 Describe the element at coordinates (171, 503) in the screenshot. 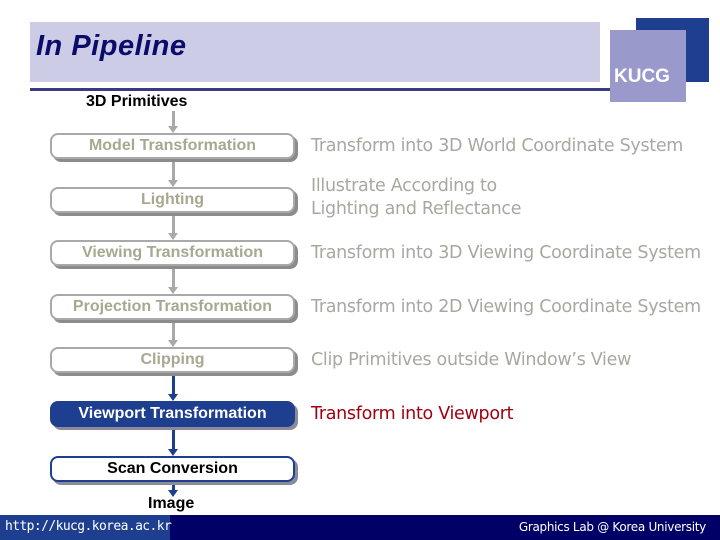

I see `pipeline-output-label: Image` at that location.